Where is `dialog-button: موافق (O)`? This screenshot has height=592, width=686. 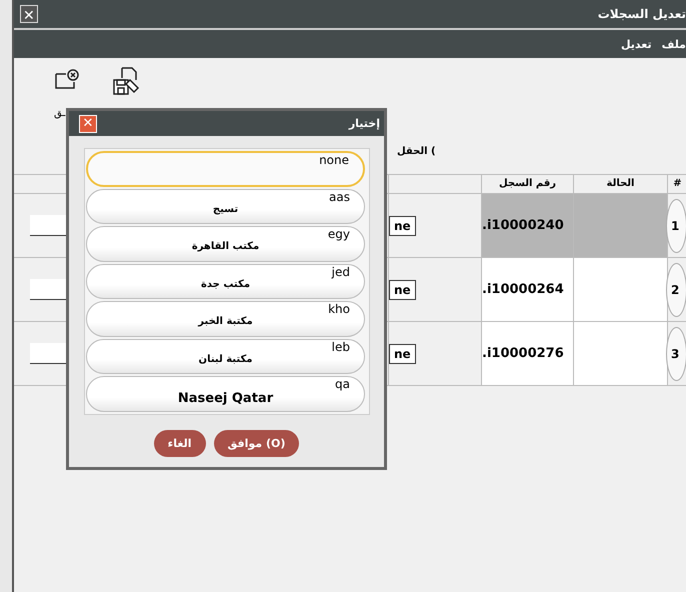 dialog-button: موافق (O) is located at coordinates (257, 443).